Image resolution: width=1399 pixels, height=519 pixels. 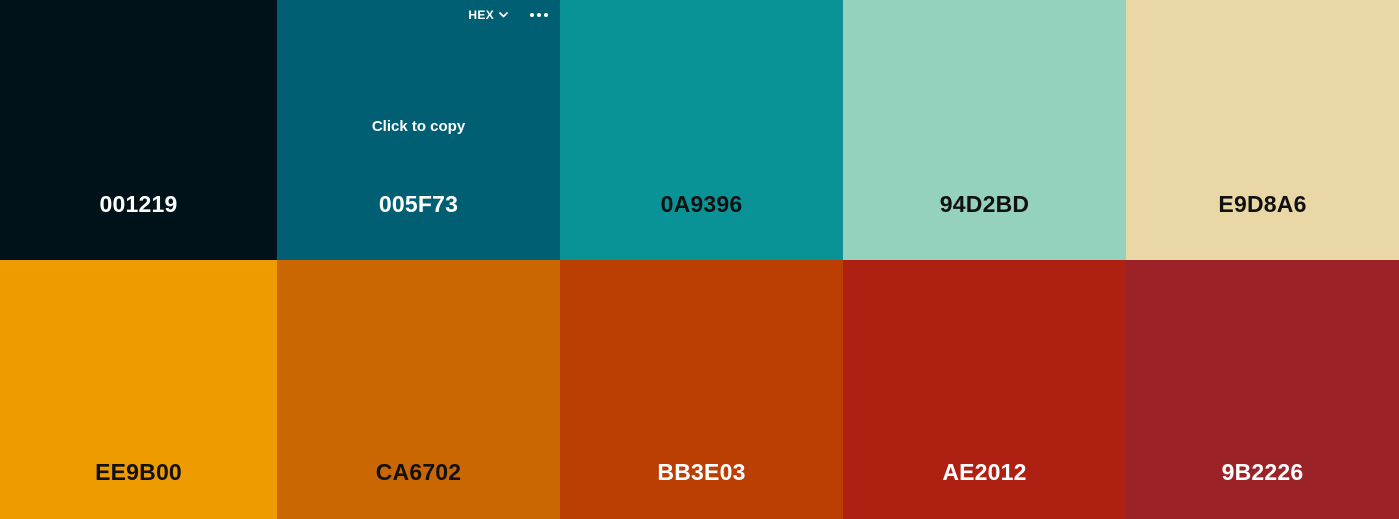 I want to click on swatch-0a9396: 0A9396, so click(x=701, y=130).